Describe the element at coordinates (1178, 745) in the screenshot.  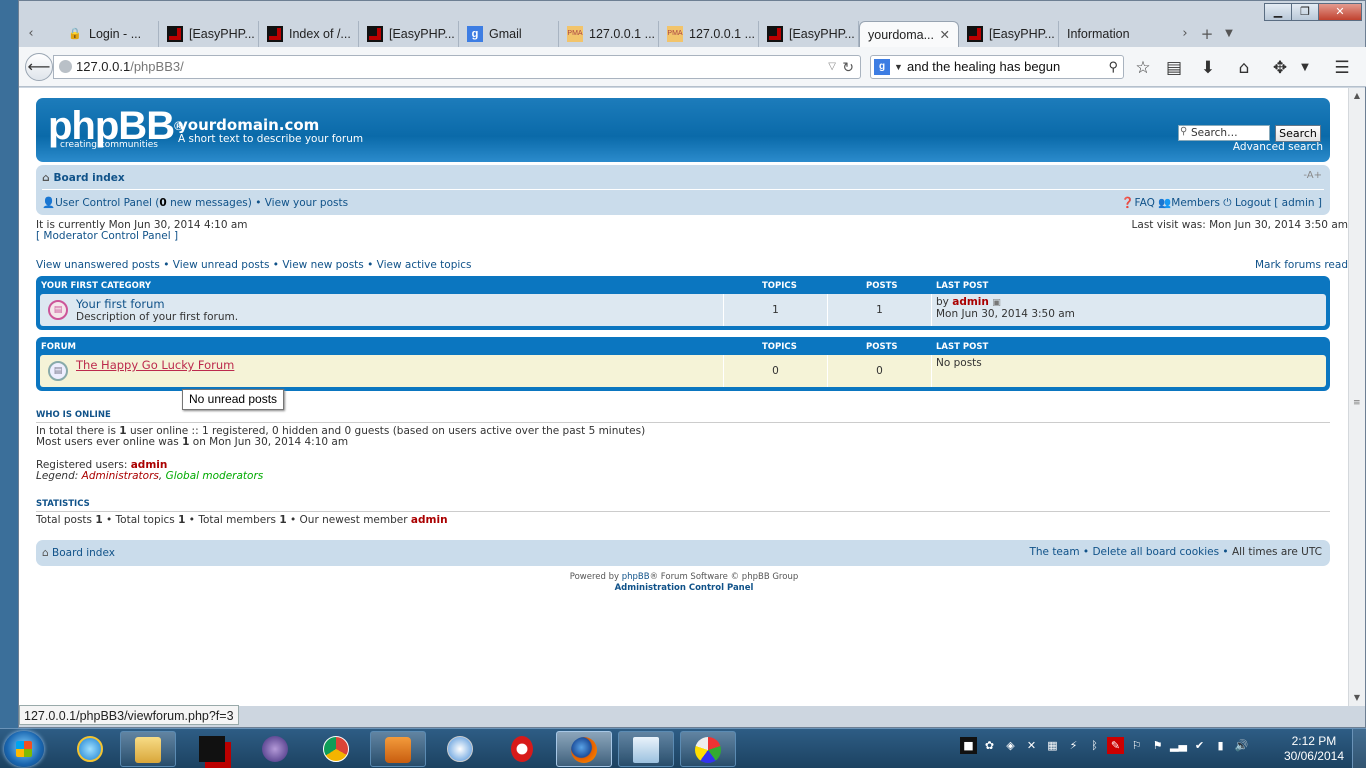
I see `signal-icon: ▂▄` at that location.